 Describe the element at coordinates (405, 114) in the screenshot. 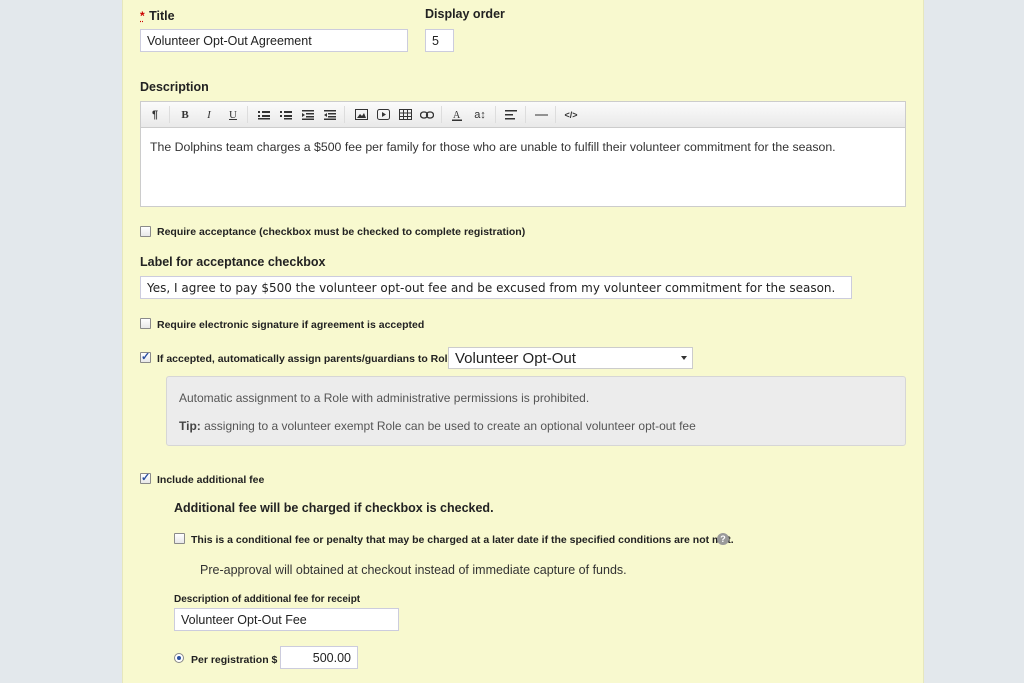

I see `table-icon` at that location.